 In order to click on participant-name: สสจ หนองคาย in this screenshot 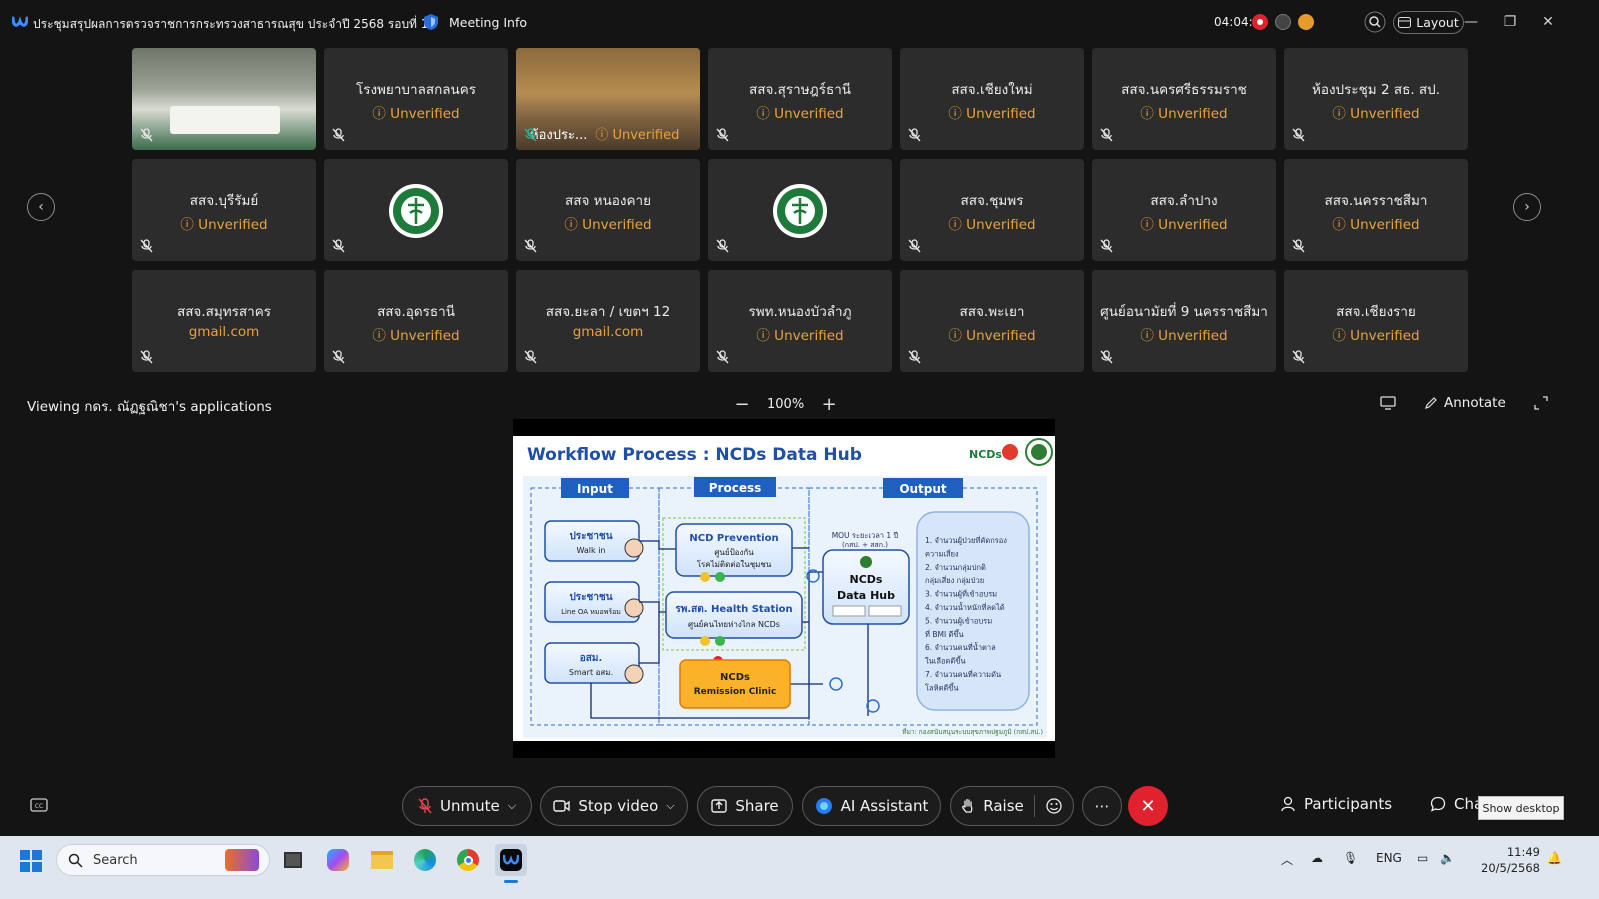, I will do `click(608, 201)`.